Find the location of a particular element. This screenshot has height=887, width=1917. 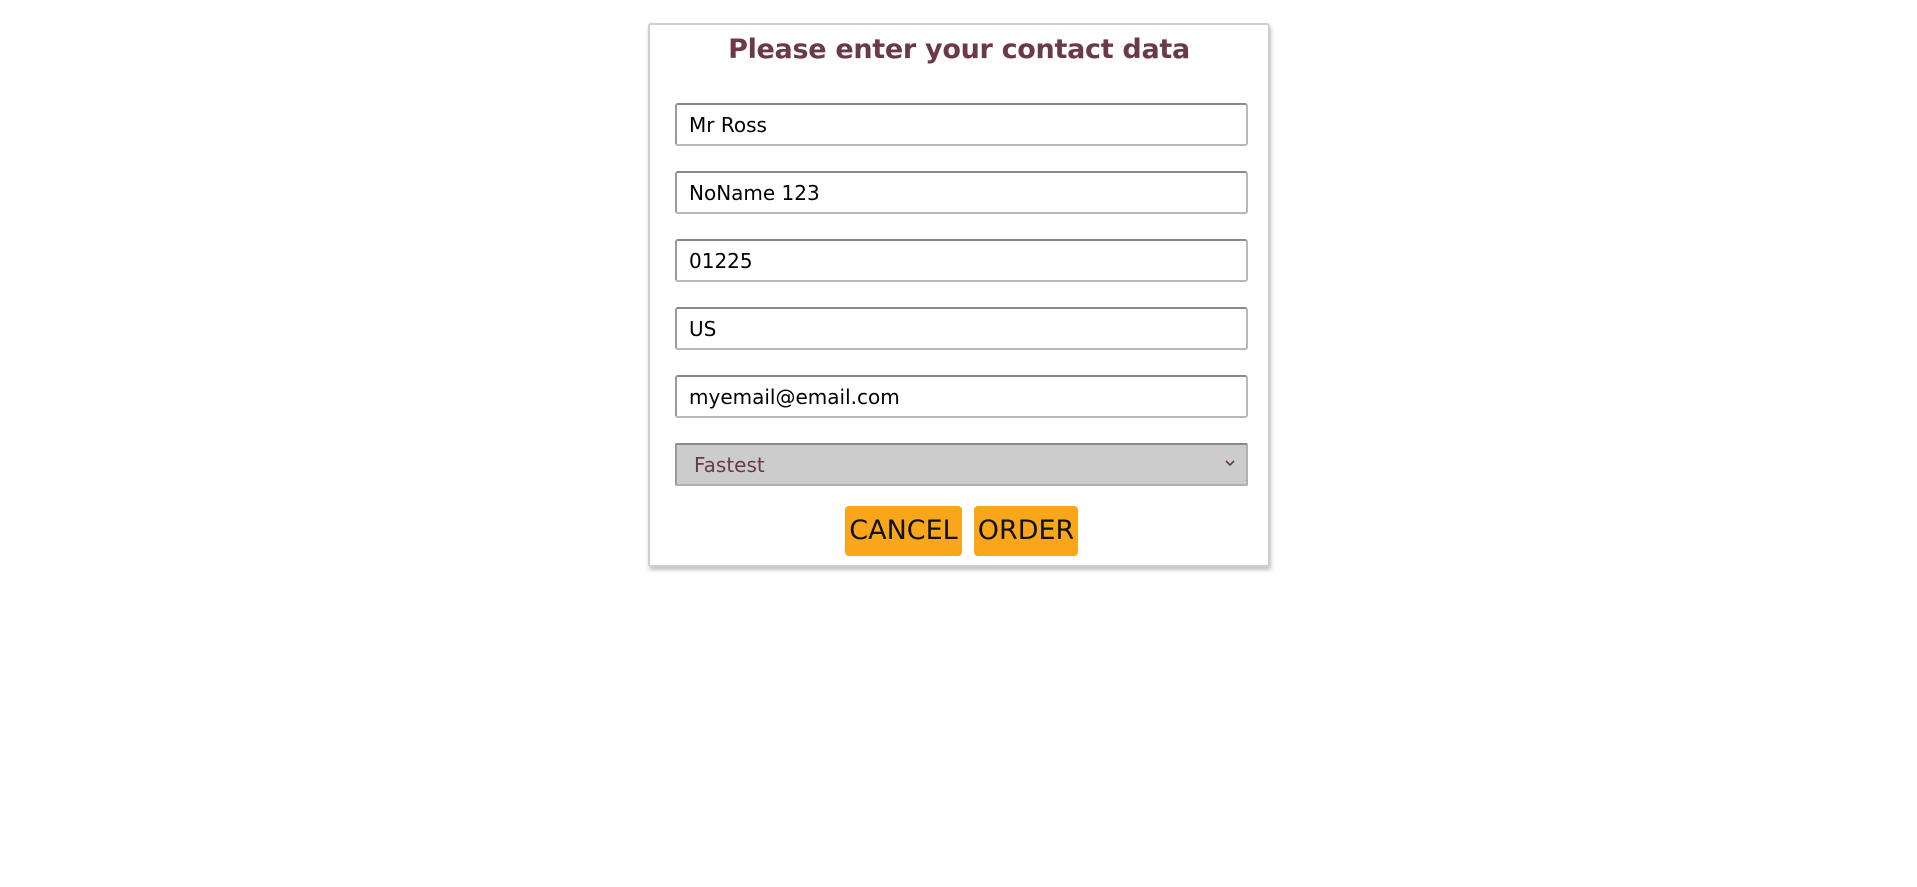

order-button: ORDER is located at coordinates (1026, 531).